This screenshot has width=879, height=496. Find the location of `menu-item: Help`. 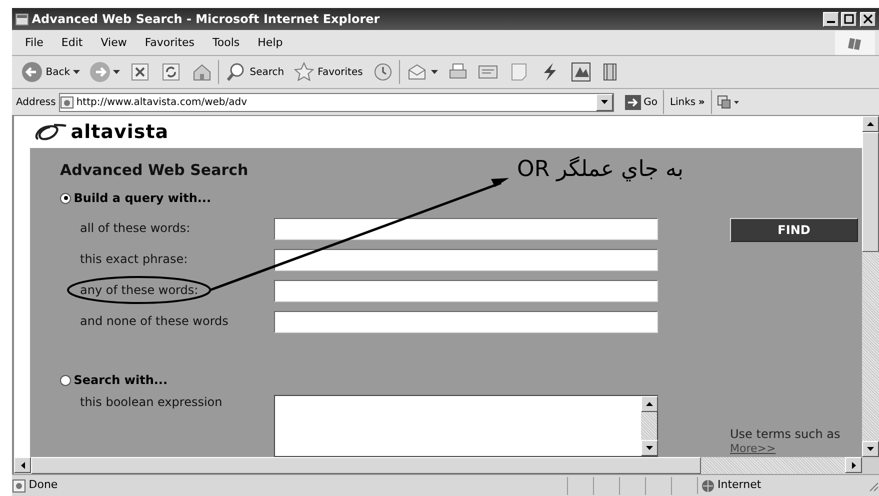

menu-item: Help is located at coordinates (270, 42).